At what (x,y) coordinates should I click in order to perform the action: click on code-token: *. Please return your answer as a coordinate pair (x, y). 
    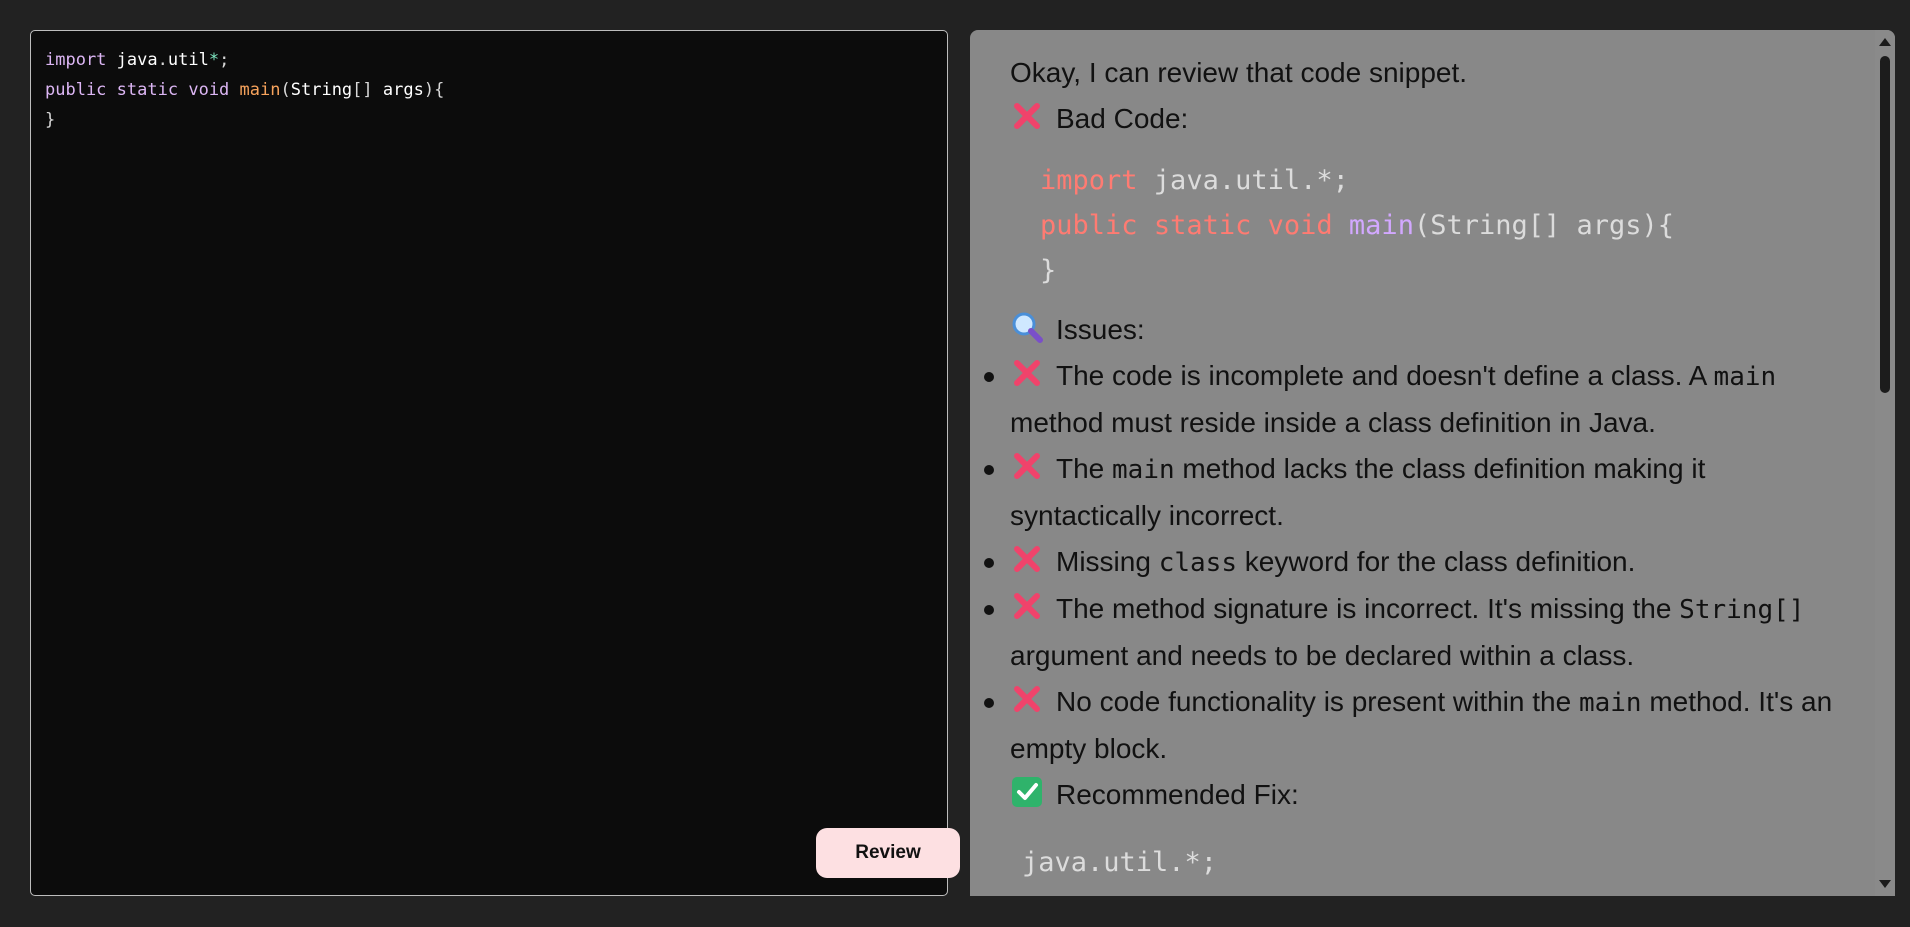
    Looking at the image, I should click on (214, 60).